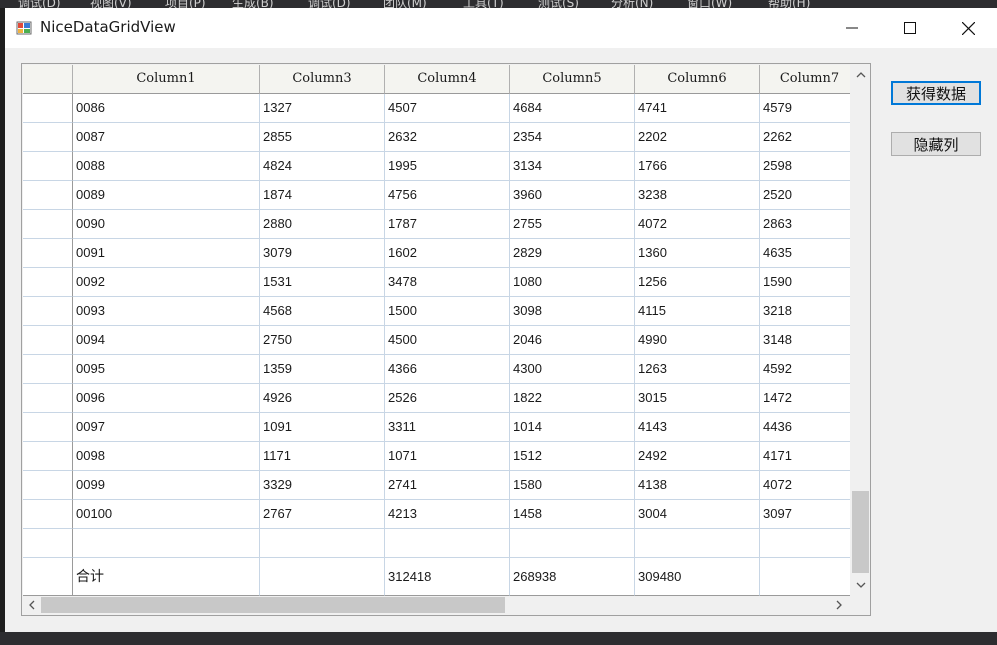 The image size is (997, 645). What do you see at coordinates (166, 398) in the screenshot?
I see `table-cell: 0096` at bounding box center [166, 398].